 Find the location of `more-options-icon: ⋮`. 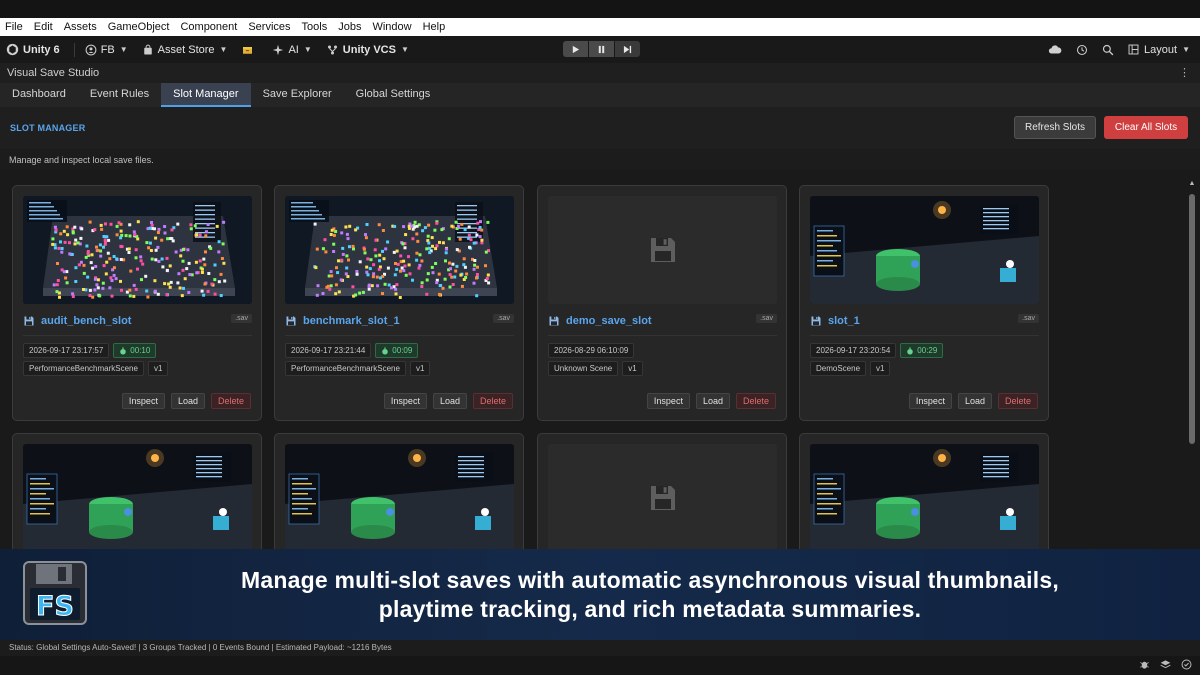

more-options-icon: ⋮ is located at coordinates (1184, 72).